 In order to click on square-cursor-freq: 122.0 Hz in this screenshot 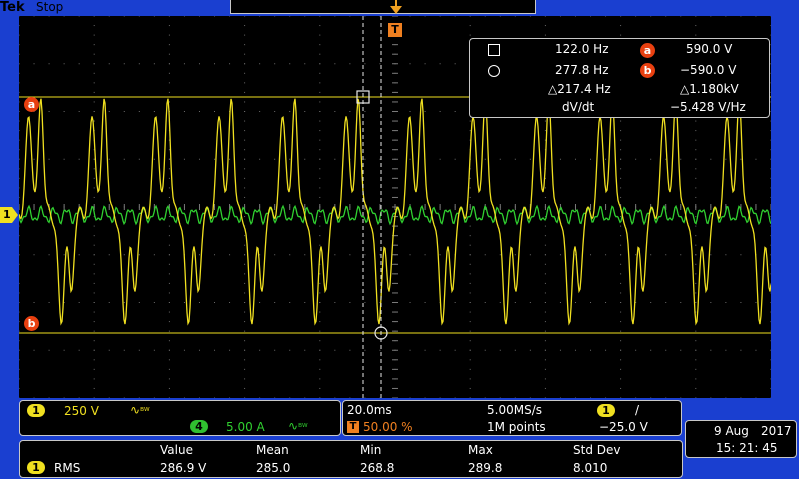, I will do `click(582, 49)`.